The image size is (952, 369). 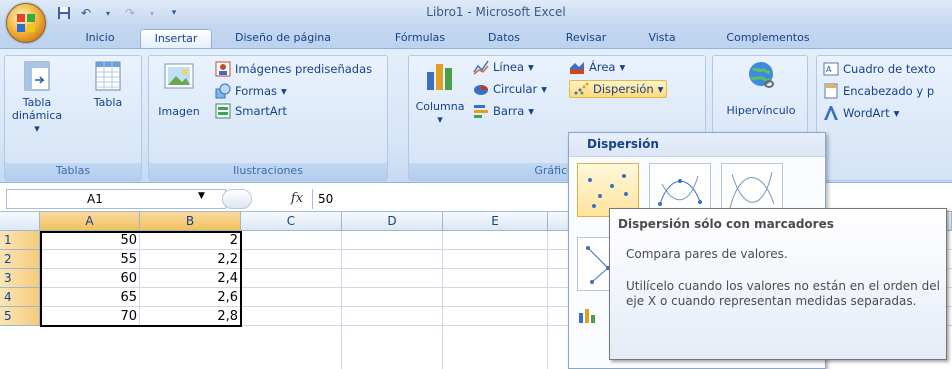 I want to click on column-header-b: B, so click(x=190, y=221).